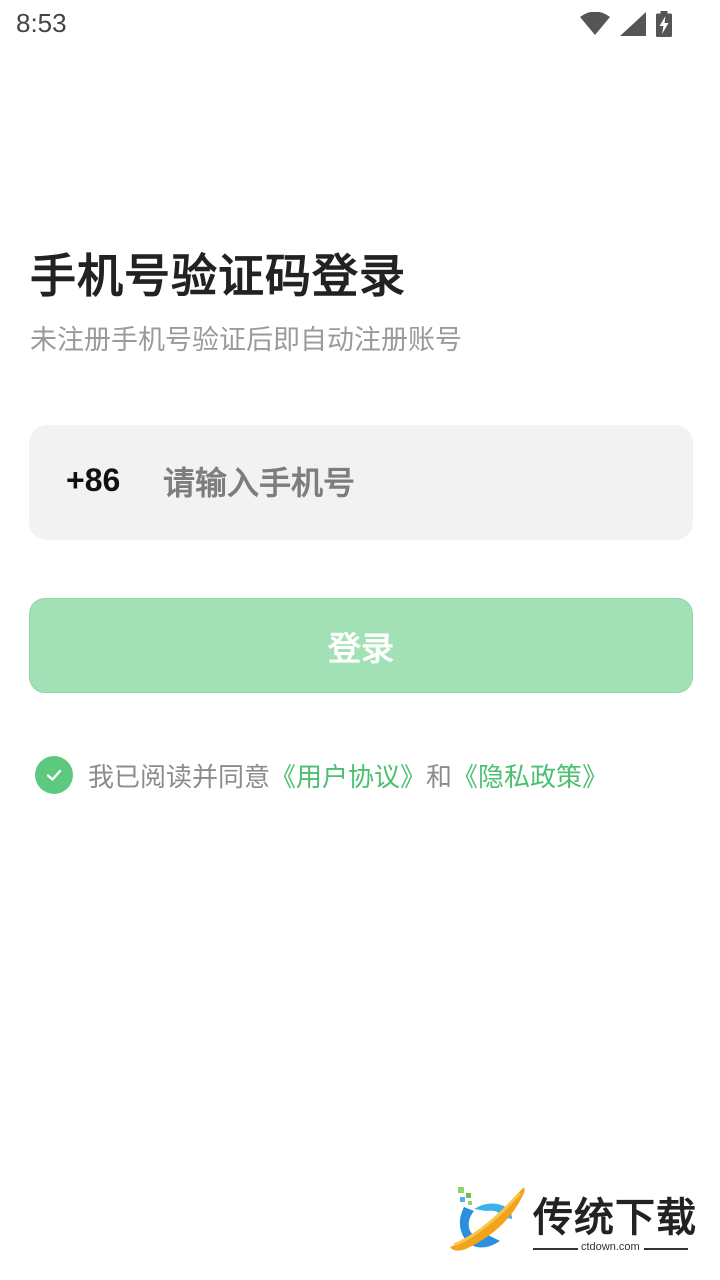 This screenshot has height=1280, width=720. What do you see at coordinates (530, 775) in the screenshot?
I see `privacy-policy-link: 《隐私政策》` at bounding box center [530, 775].